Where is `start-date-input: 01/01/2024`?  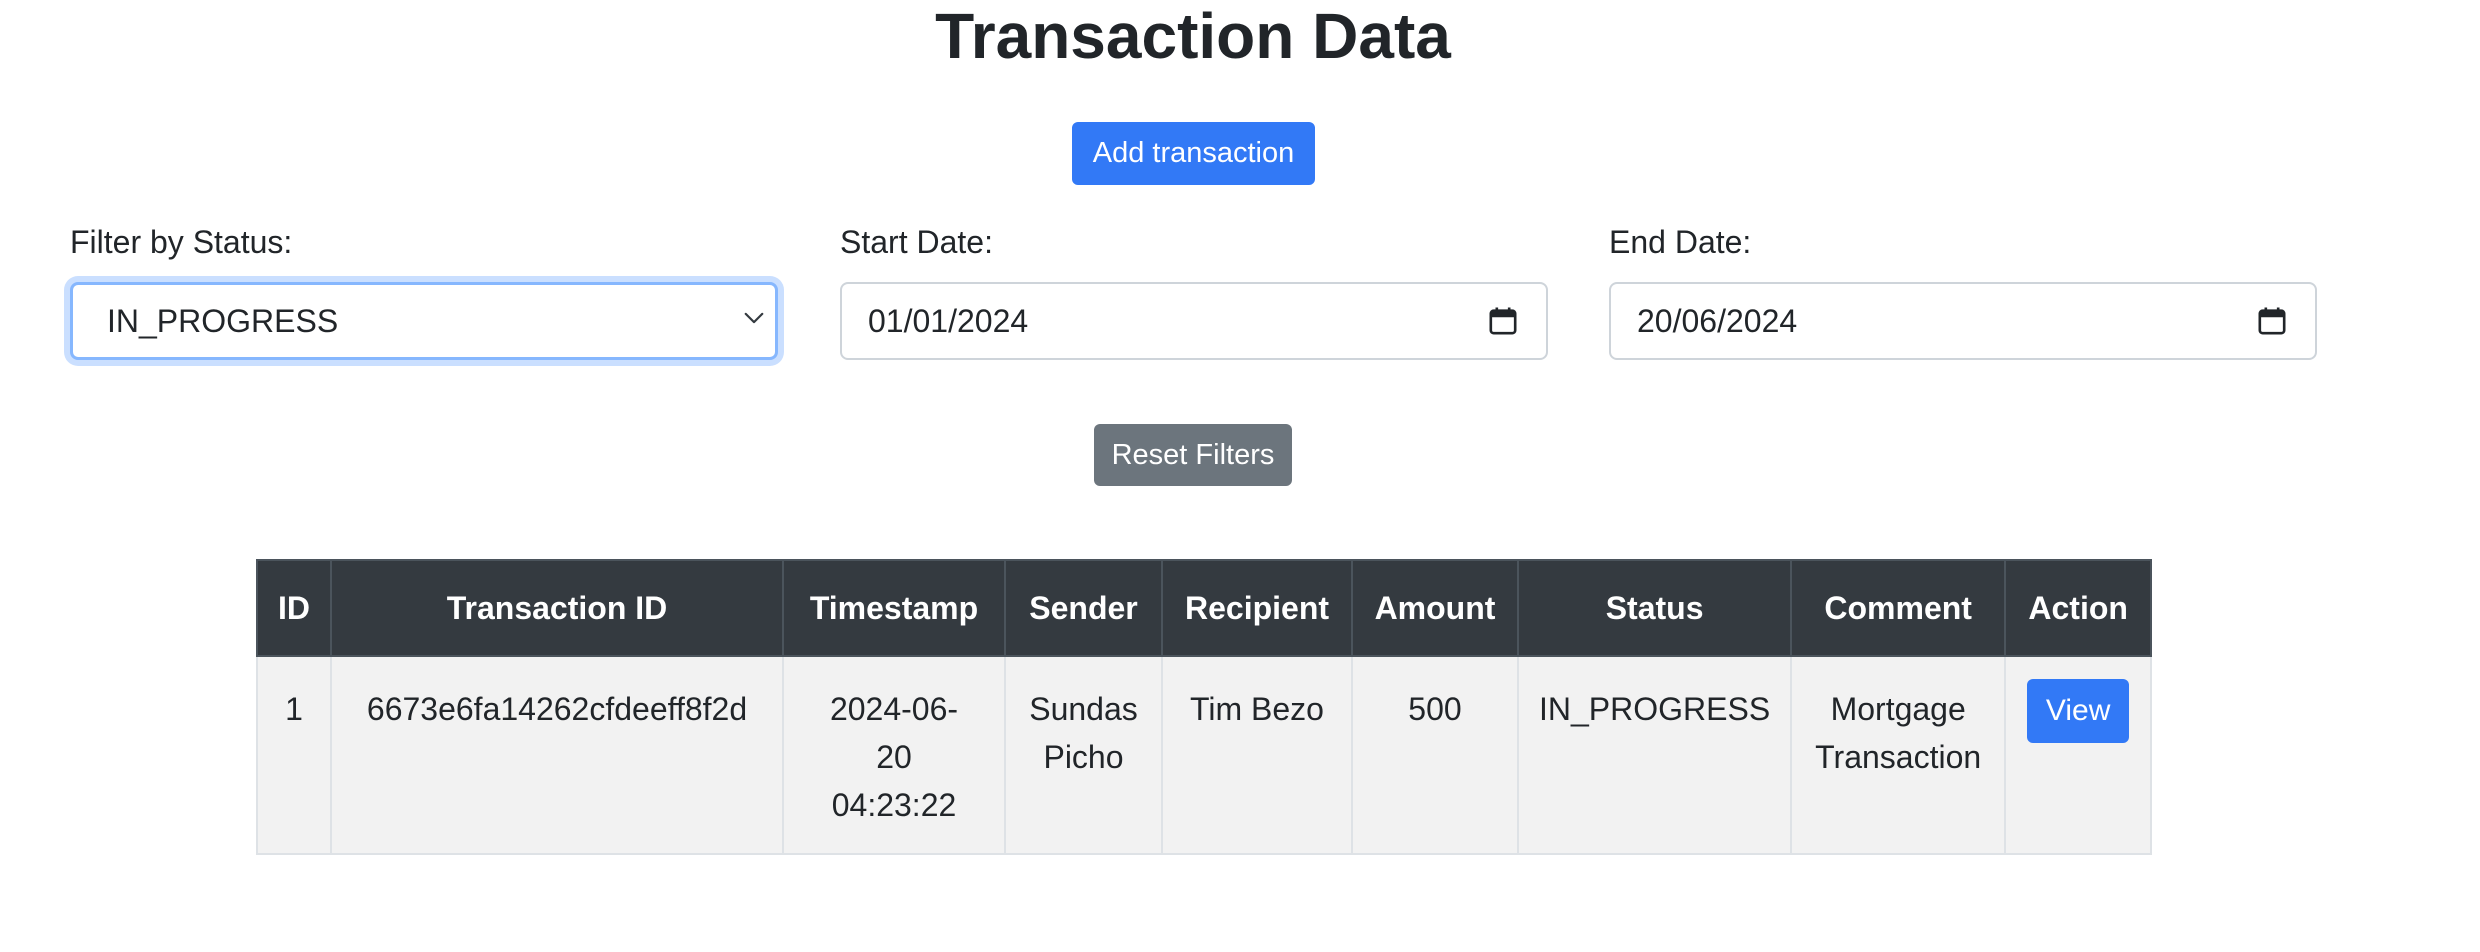 start-date-input: 01/01/2024 is located at coordinates (1194, 321).